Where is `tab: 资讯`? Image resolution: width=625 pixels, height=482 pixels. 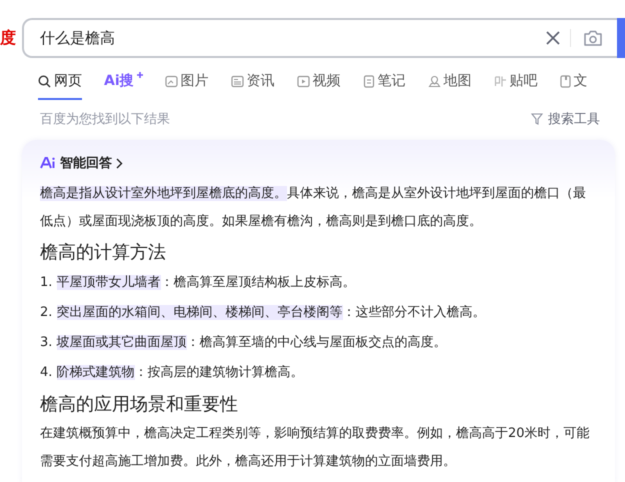 tab: 资讯 is located at coordinates (252, 84).